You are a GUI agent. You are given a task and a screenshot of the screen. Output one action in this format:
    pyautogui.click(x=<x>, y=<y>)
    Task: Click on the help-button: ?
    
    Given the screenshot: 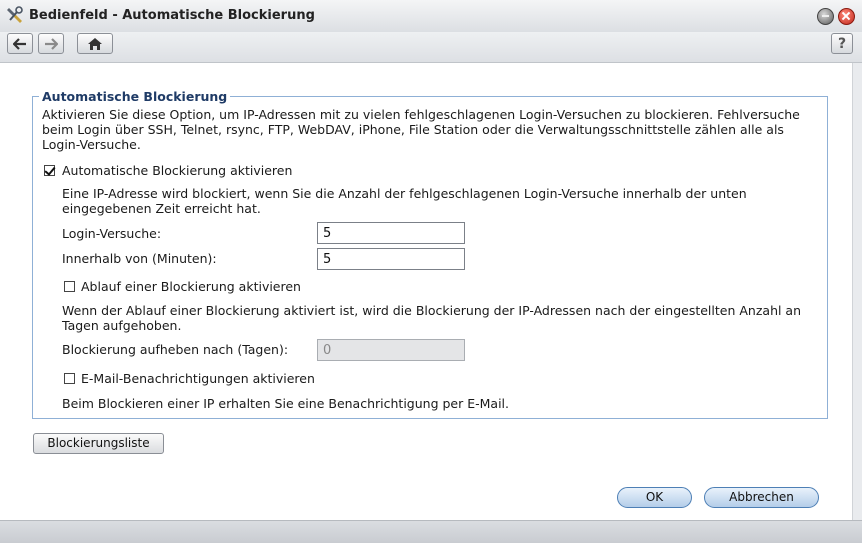 What is the action you would take?
    pyautogui.click(x=842, y=43)
    